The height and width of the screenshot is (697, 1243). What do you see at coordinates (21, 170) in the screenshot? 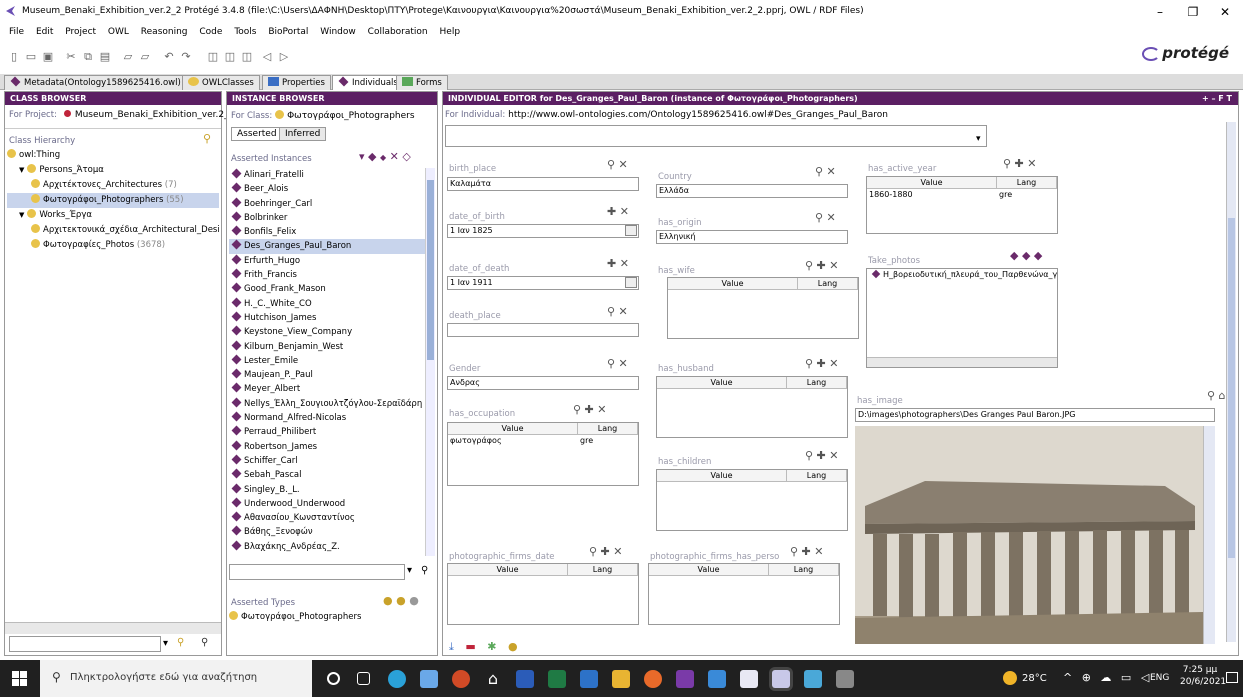
I see `expand-arrow-icon: ▼` at bounding box center [21, 170].